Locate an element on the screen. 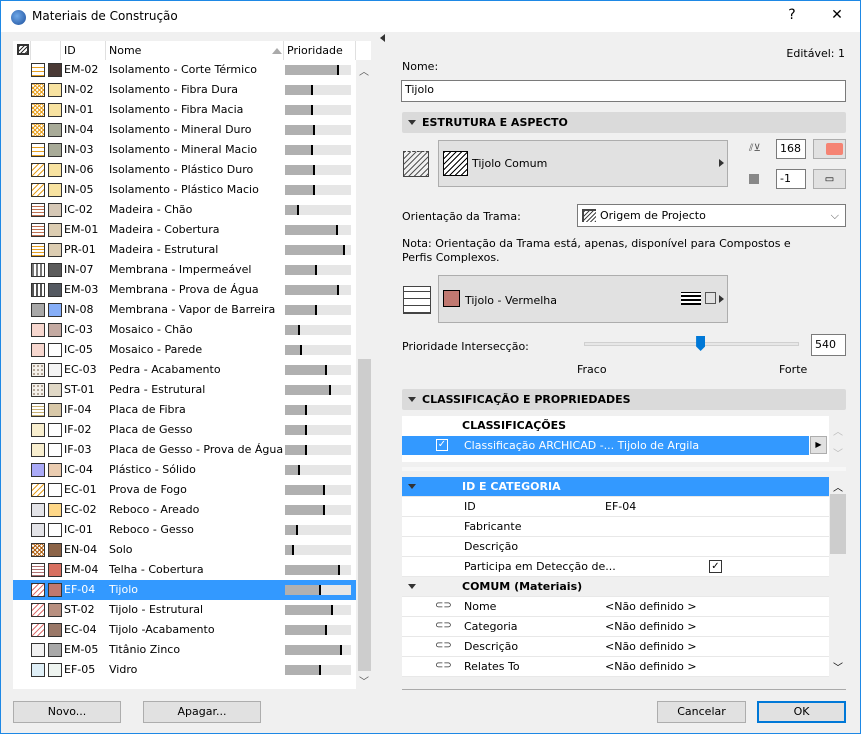 Image resolution: width=861 pixels, height=734 pixels. property-row: ⊂⊃ Descrição <Não definido > is located at coordinates (615, 647).